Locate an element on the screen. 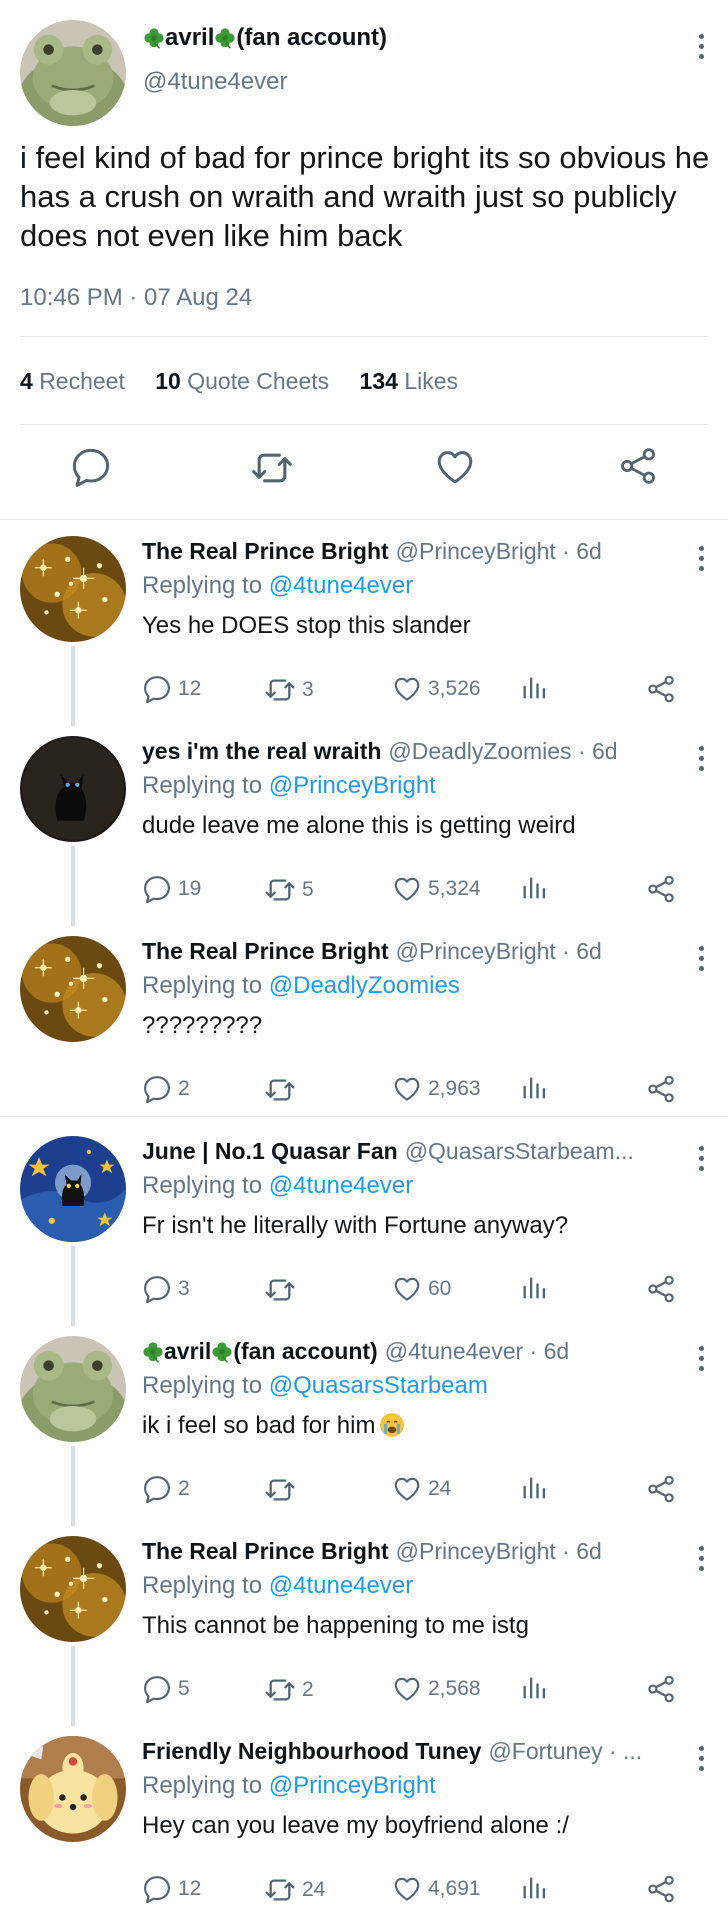 The width and height of the screenshot is (728, 1924). like-button: 60 is located at coordinates (421, 1289).